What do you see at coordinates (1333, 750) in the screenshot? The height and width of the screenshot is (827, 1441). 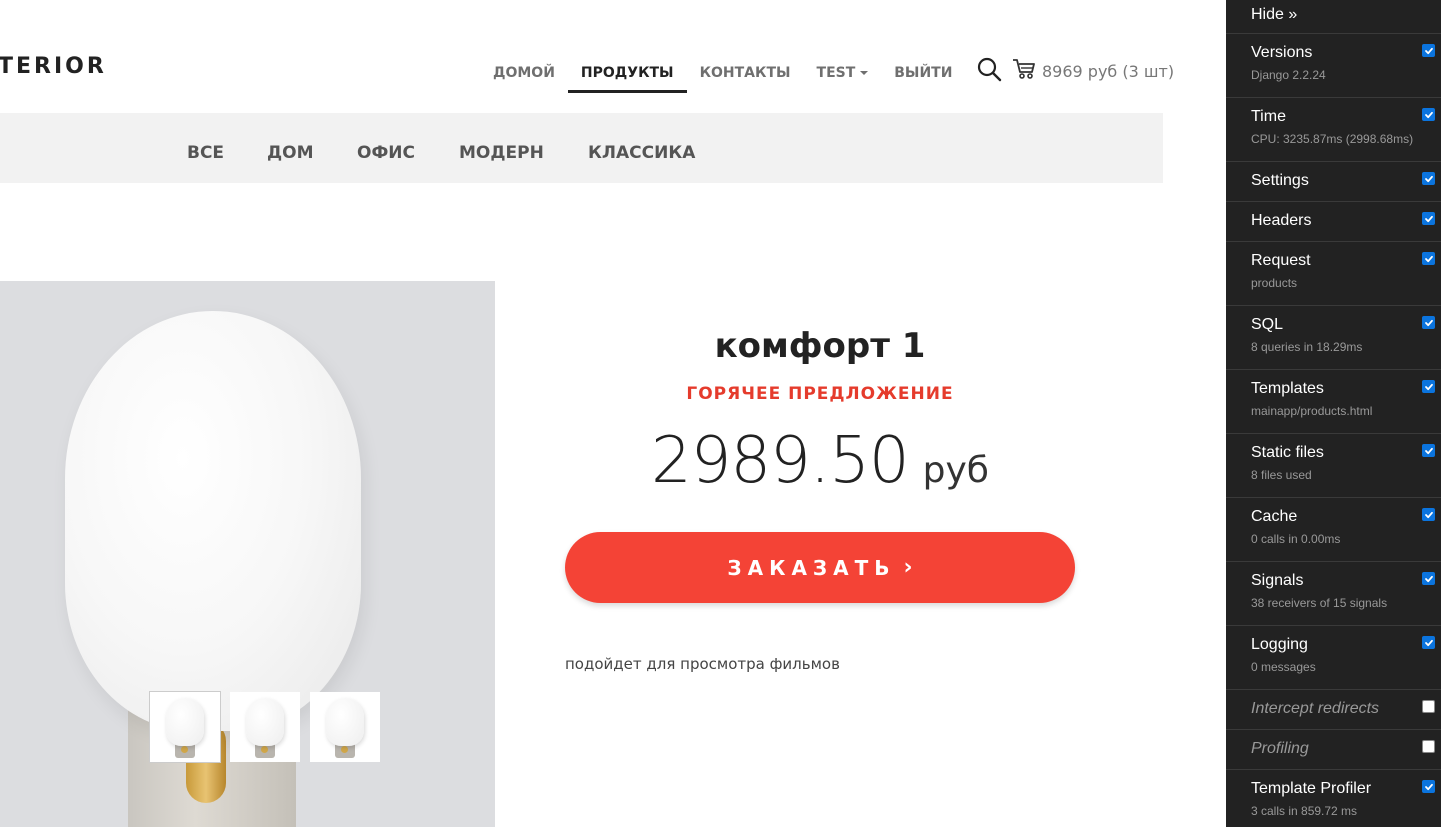 I see `debug-panel-profiling: Profiling` at bounding box center [1333, 750].